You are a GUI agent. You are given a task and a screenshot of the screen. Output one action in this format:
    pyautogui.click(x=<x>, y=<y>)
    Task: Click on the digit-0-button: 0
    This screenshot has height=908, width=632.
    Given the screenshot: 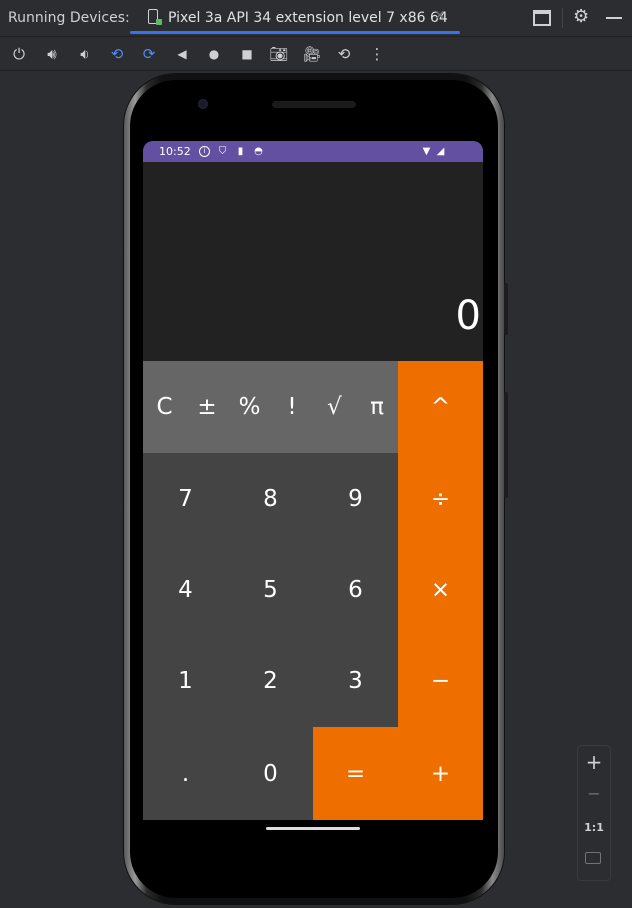 What is the action you would take?
    pyautogui.click(x=270, y=773)
    